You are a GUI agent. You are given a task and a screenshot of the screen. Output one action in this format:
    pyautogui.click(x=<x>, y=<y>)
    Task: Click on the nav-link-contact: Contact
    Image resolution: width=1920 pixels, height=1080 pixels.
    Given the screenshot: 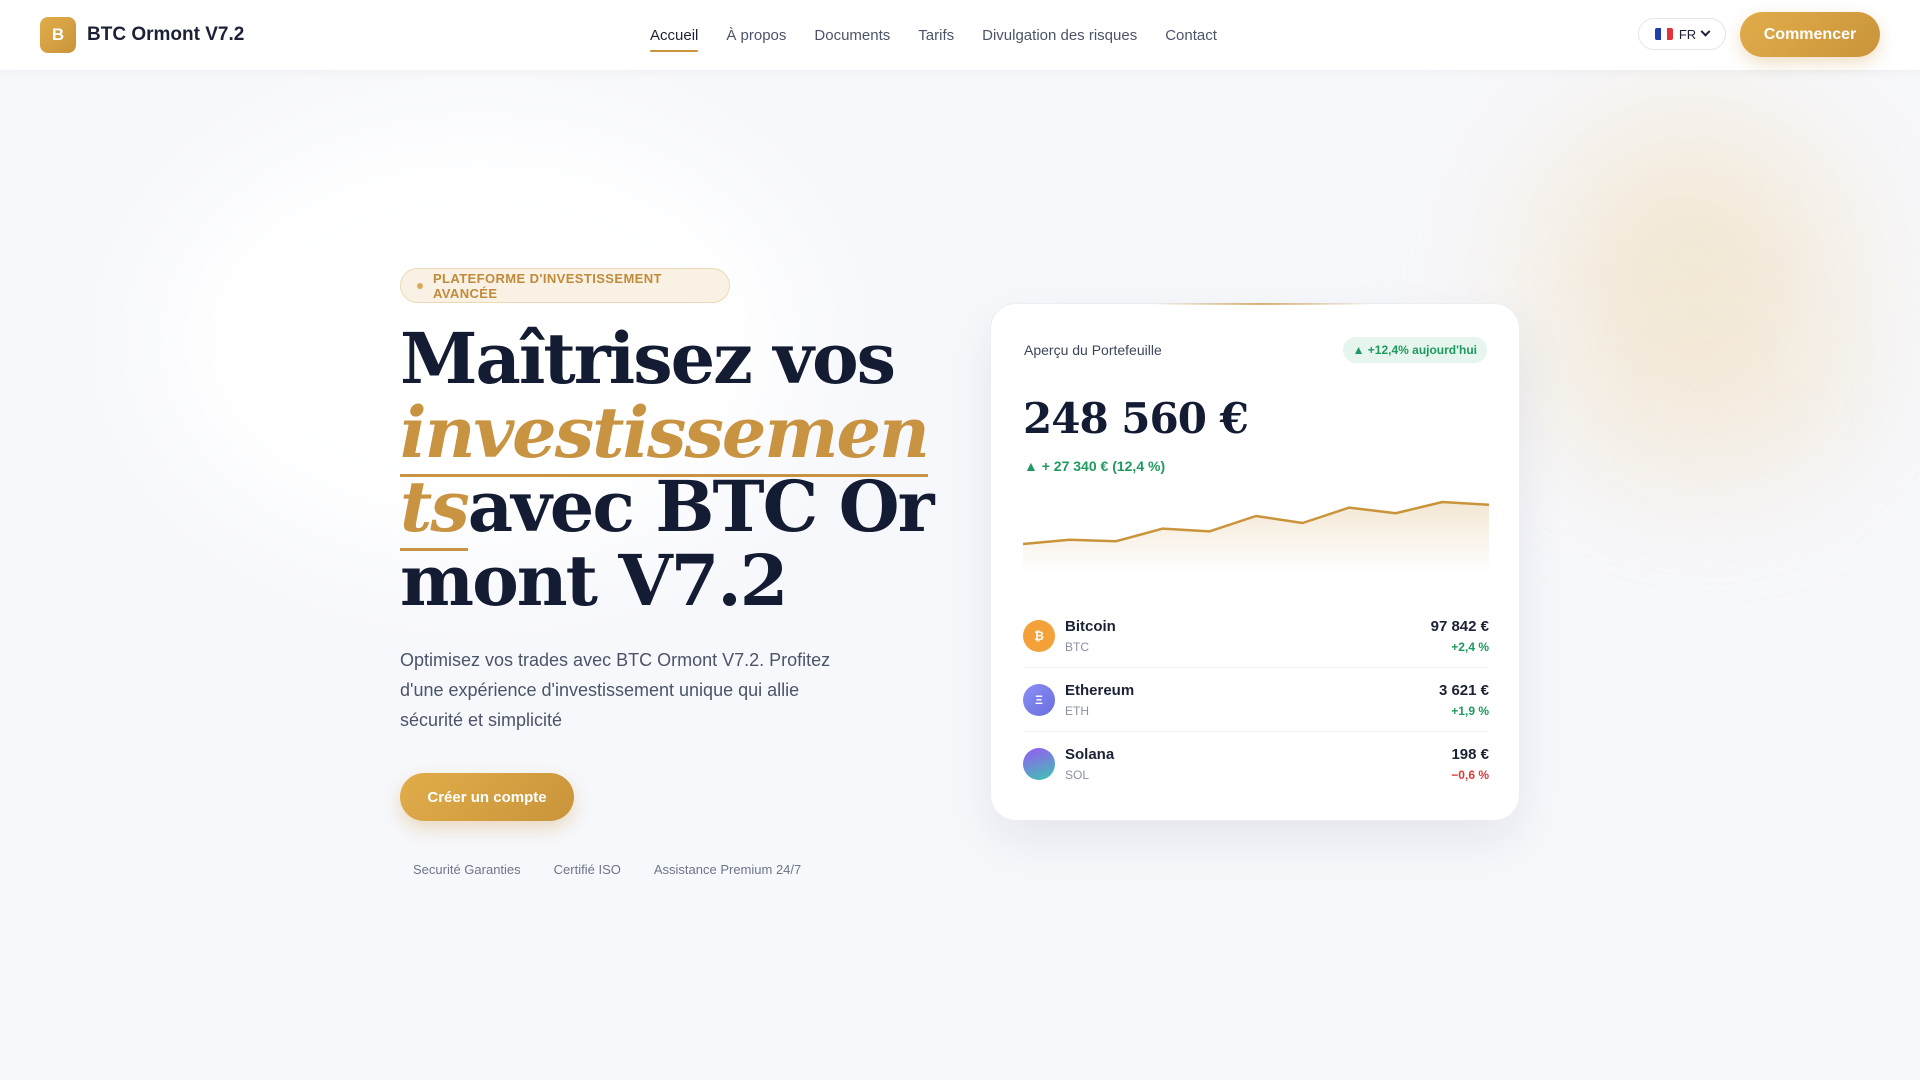 What is the action you would take?
    pyautogui.click(x=1191, y=35)
    